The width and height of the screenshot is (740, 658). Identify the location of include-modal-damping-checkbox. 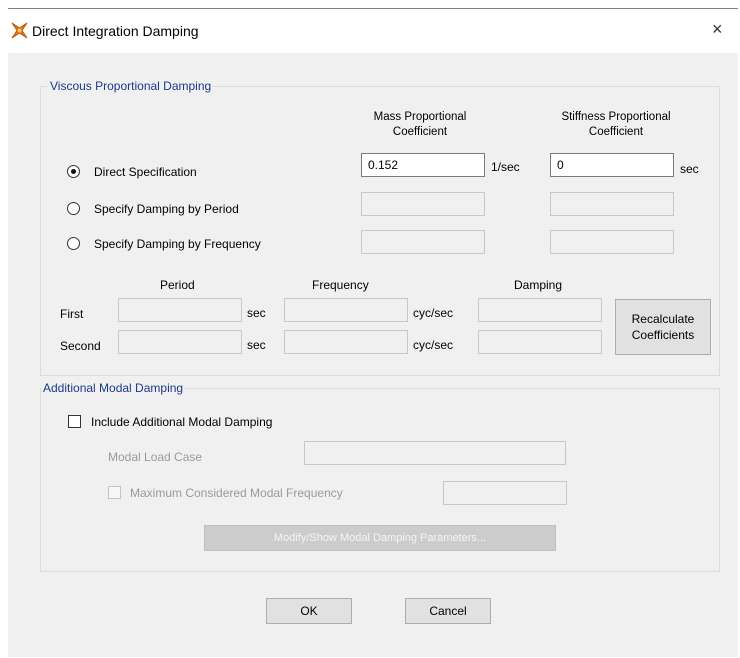
(74, 421).